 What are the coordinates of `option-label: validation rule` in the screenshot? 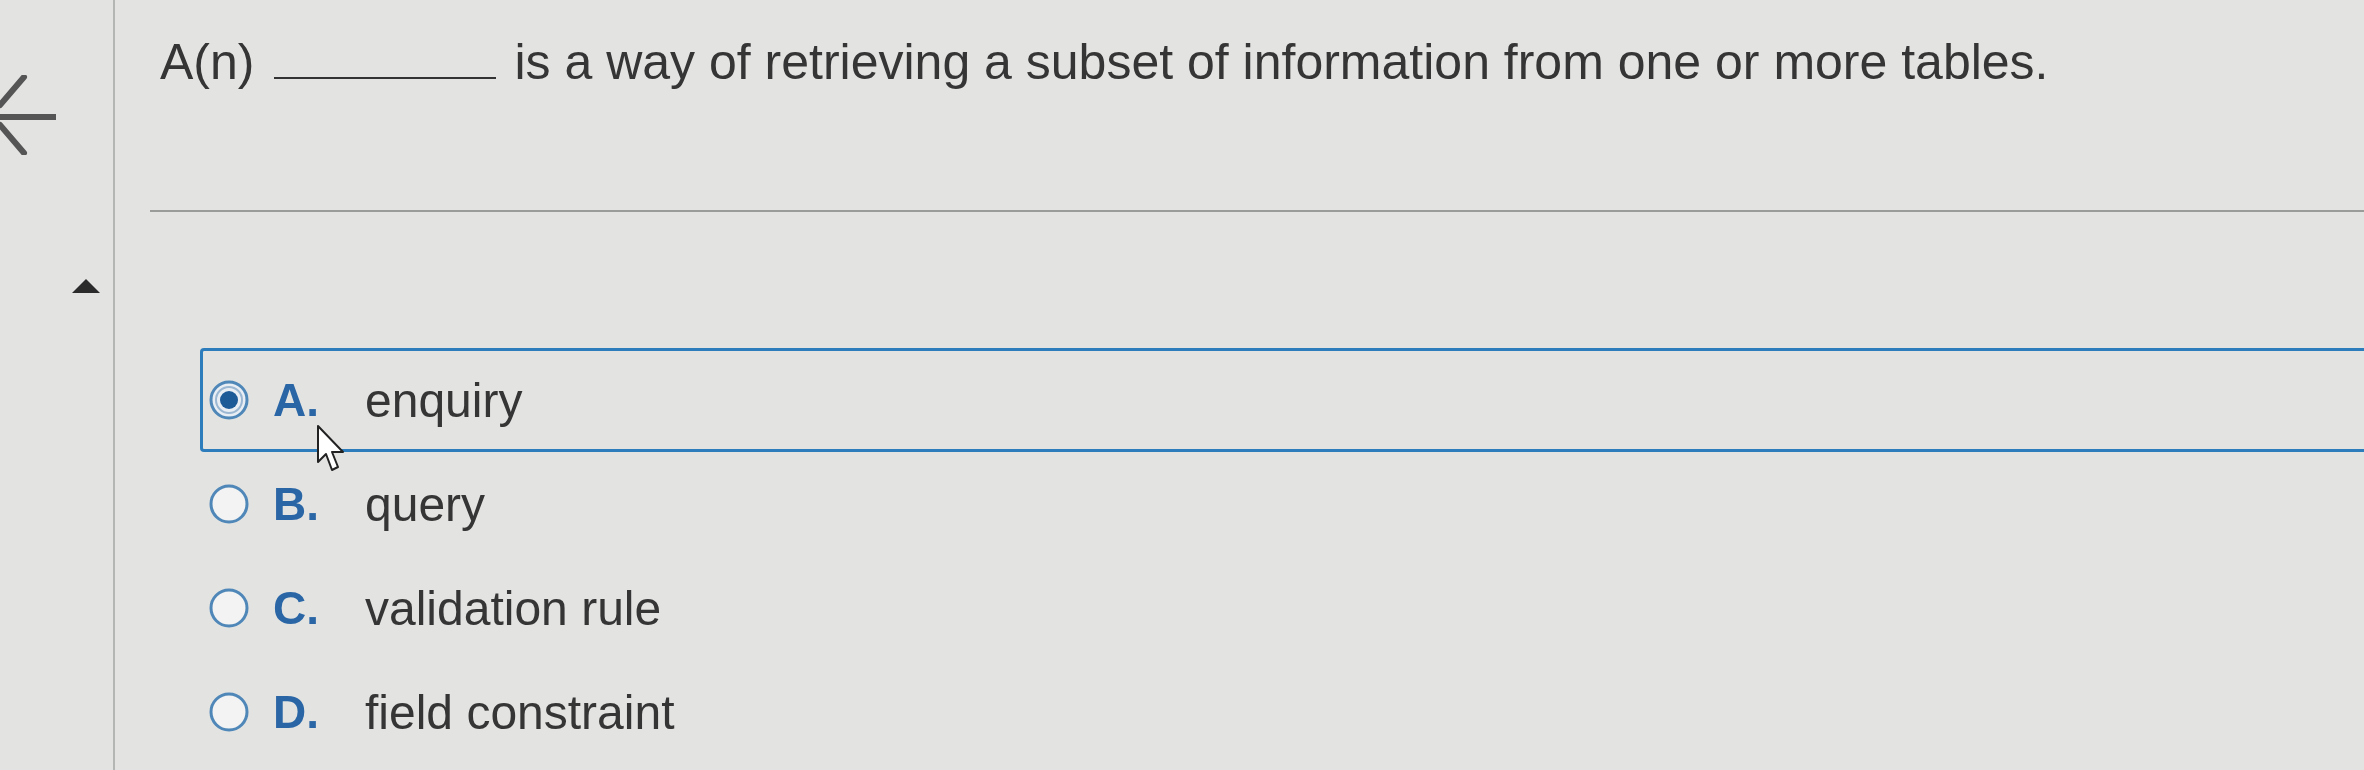 It's located at (513, 608).